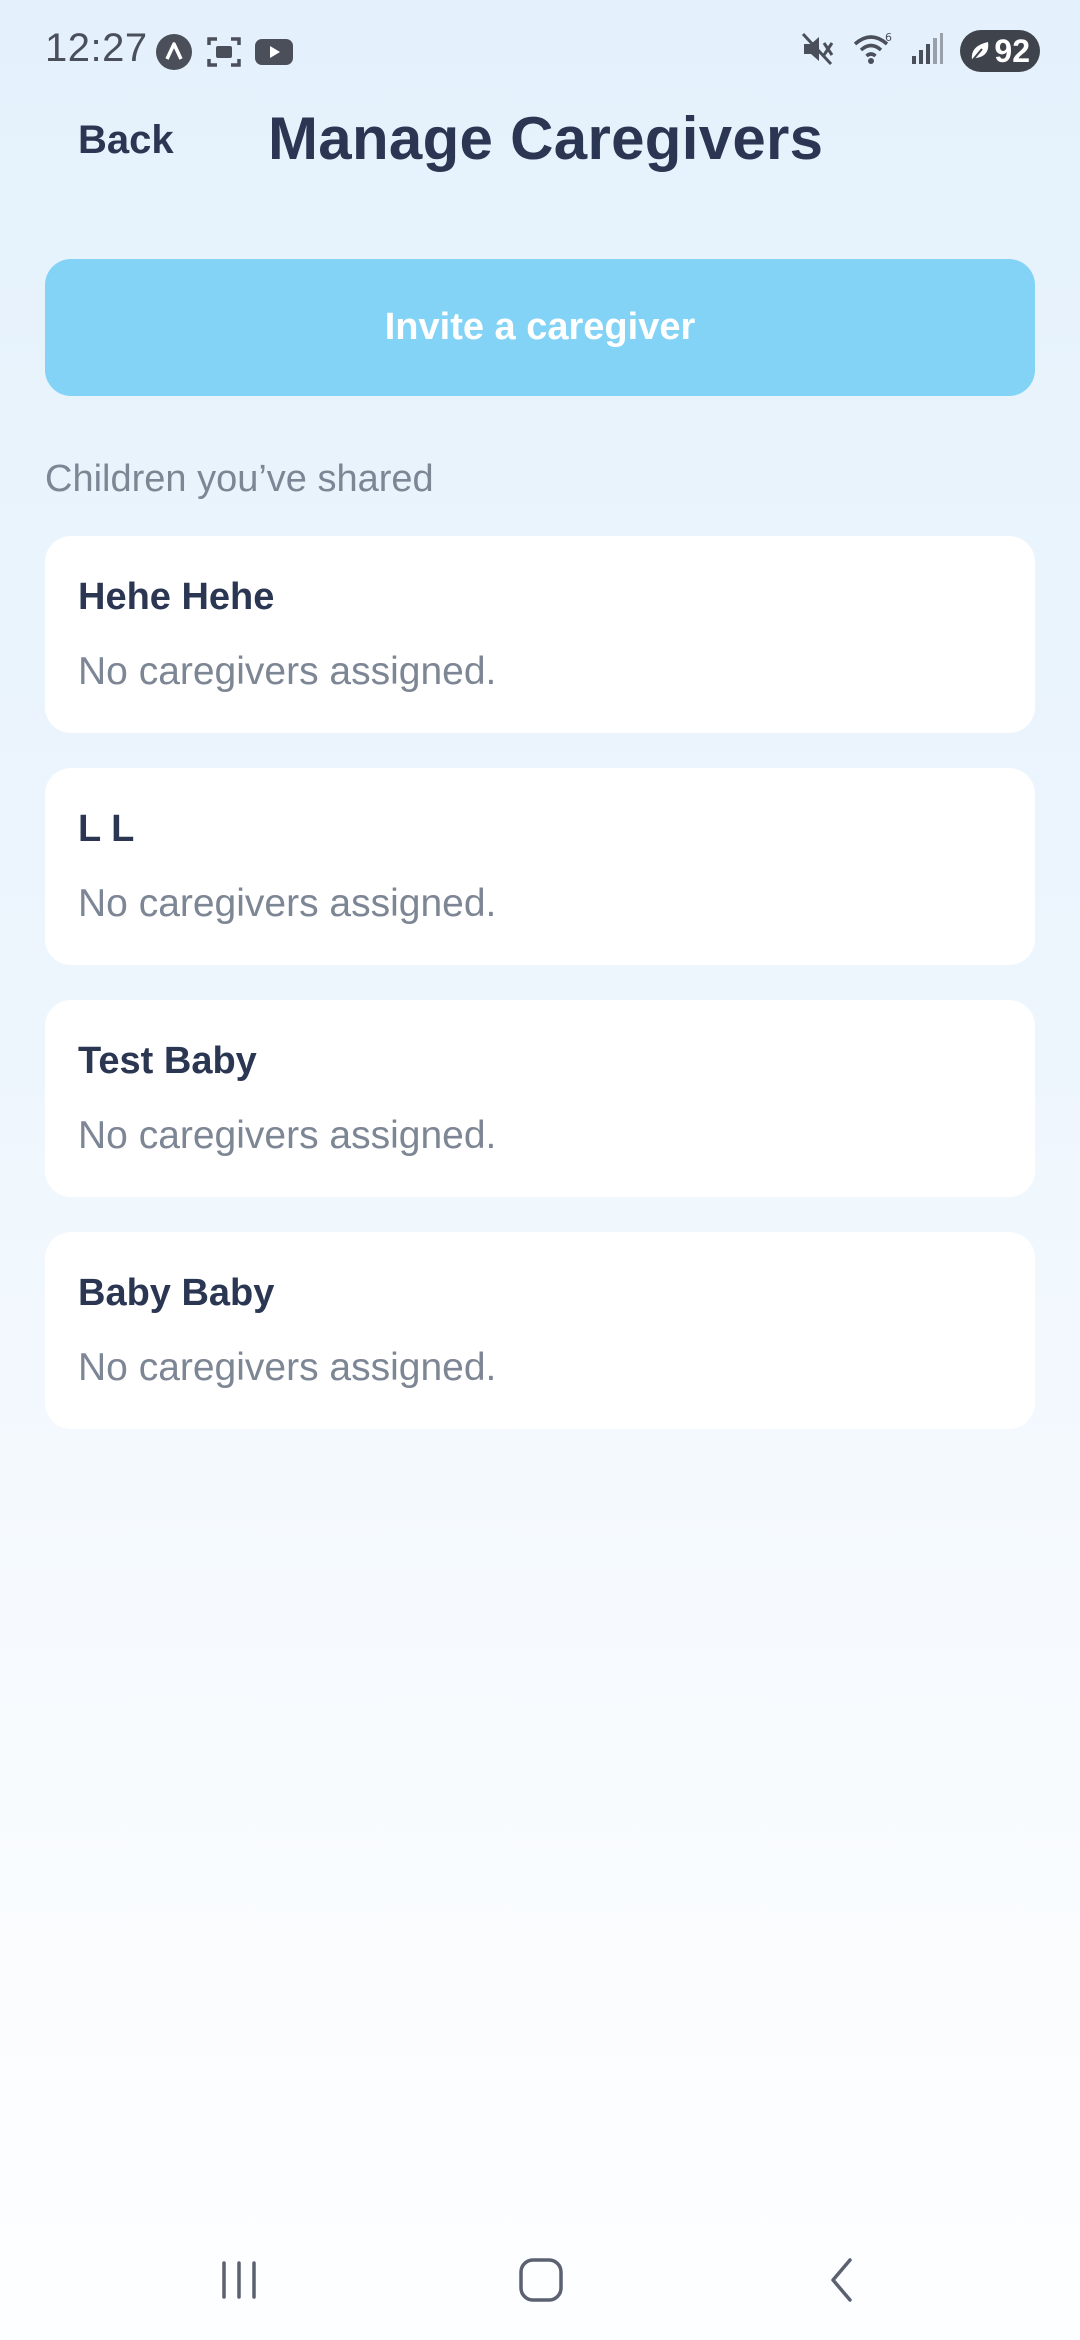  Describe the element at coordinates (818, 51) in the screenshot. I see `mute-icon` at that location.